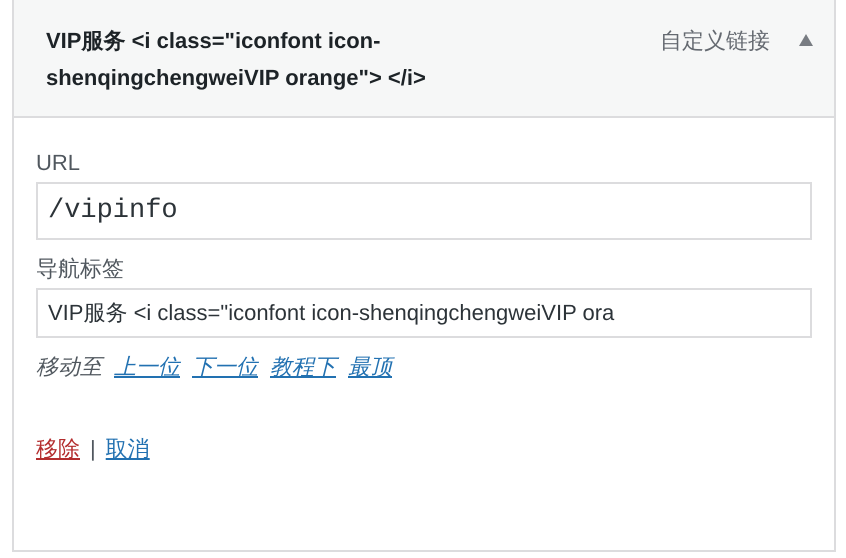 Image resolution: width=846 pixels, height=558 pixels. What do you see at coordinates (424, 313) in the screenshot?
I see `navigation-label-field: VIP服务 <i class="iconfont icon-shenqingchengweiVIP ora` at bounding box center [424, 313].